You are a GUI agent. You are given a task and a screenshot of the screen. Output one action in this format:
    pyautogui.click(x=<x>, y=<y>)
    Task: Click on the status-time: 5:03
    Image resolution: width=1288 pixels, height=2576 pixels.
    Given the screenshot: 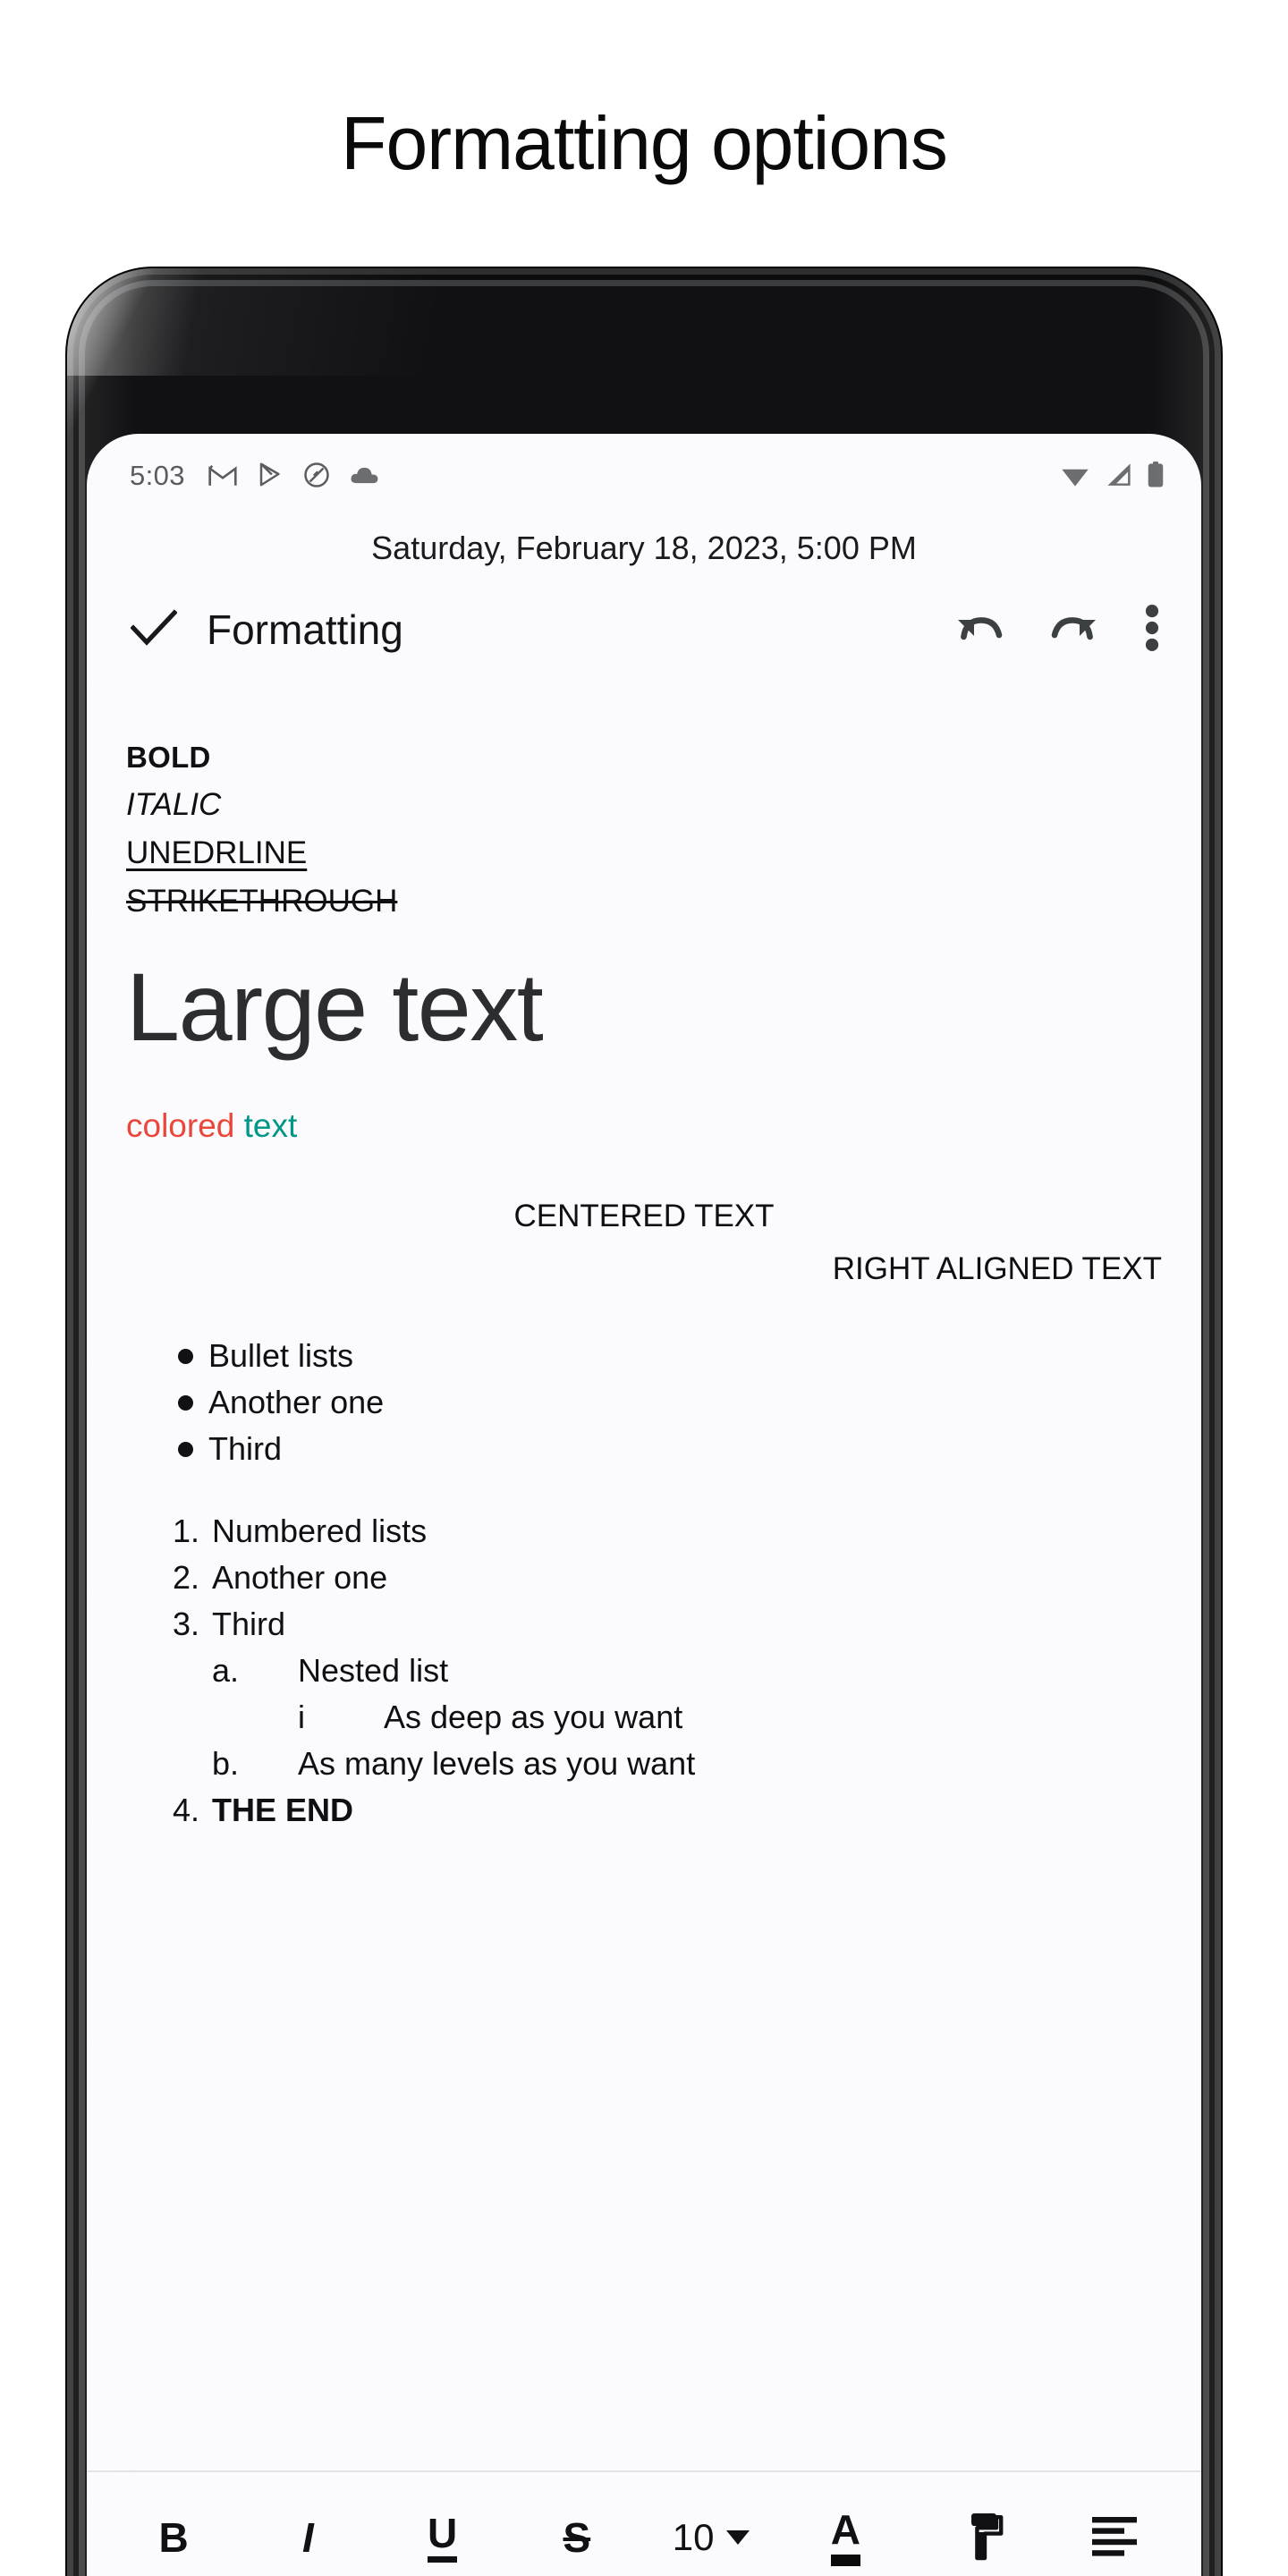 What is the action you would take?
    pyautogui.click(x=157, y=475)
    